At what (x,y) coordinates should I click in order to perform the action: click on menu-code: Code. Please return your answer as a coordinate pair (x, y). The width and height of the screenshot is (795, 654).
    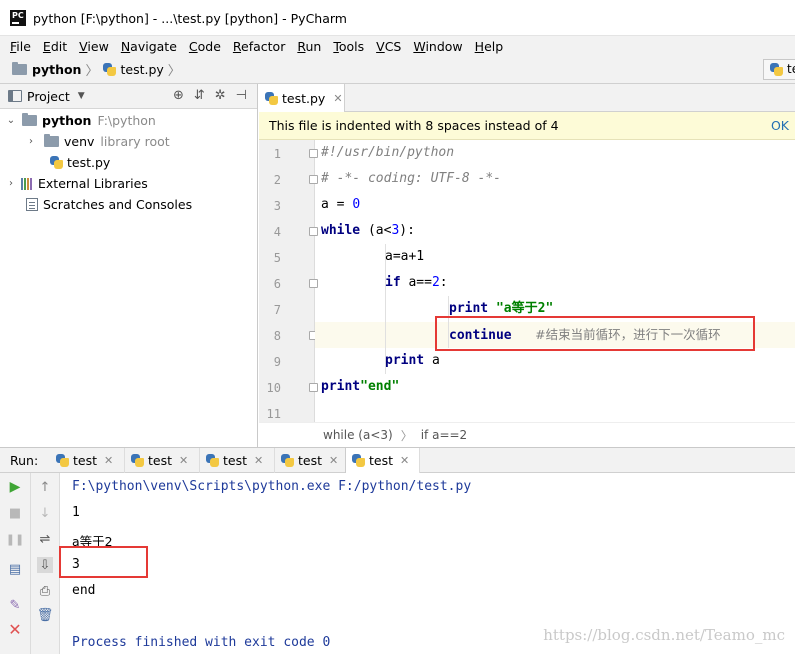
    Looking at the image, I should click on (205, 46).